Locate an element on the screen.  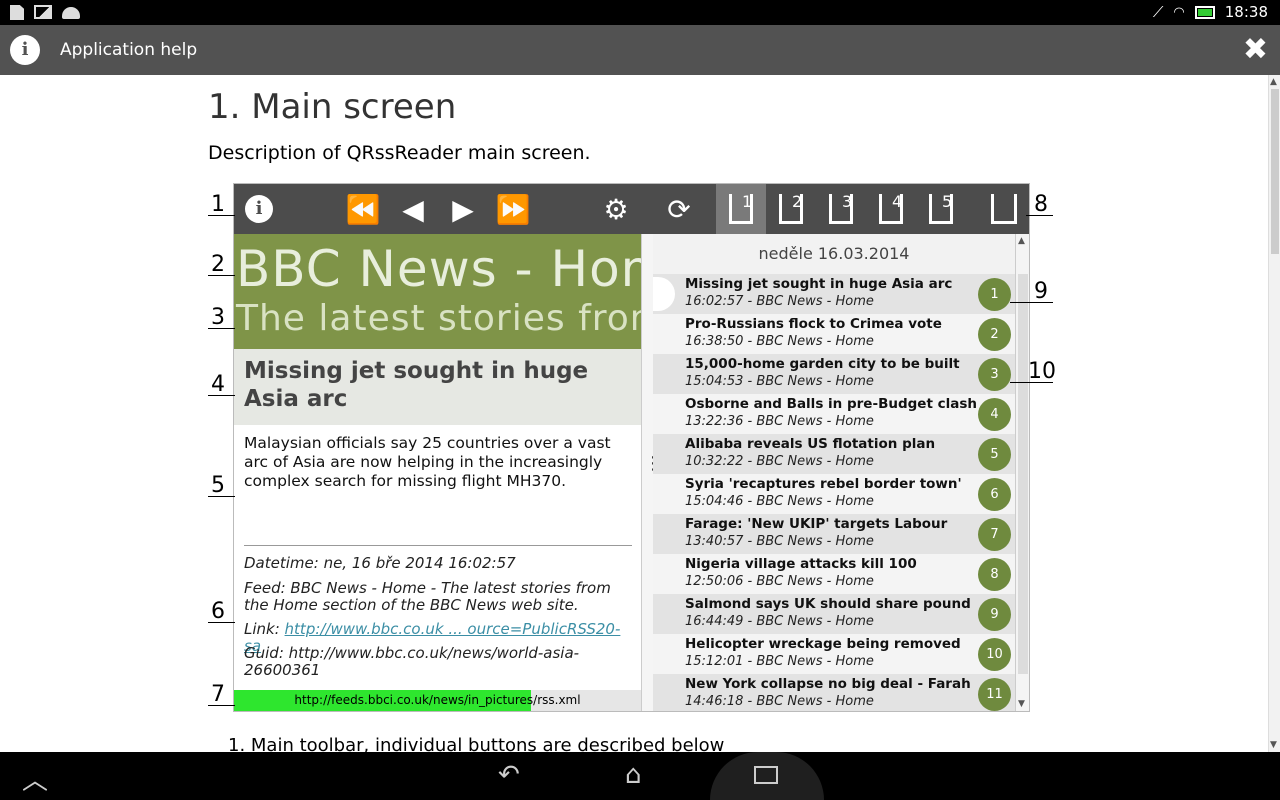
item-number-badge: 11 is located at coordinates (994, 694).